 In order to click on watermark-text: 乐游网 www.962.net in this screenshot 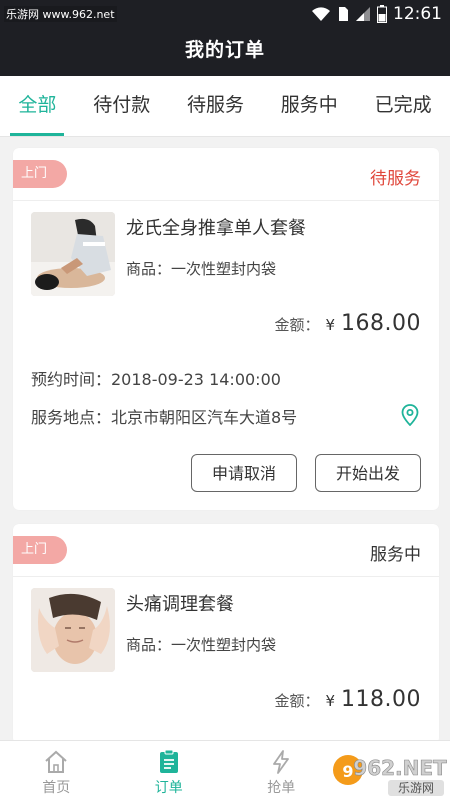, I will do `click(60, 14)`.